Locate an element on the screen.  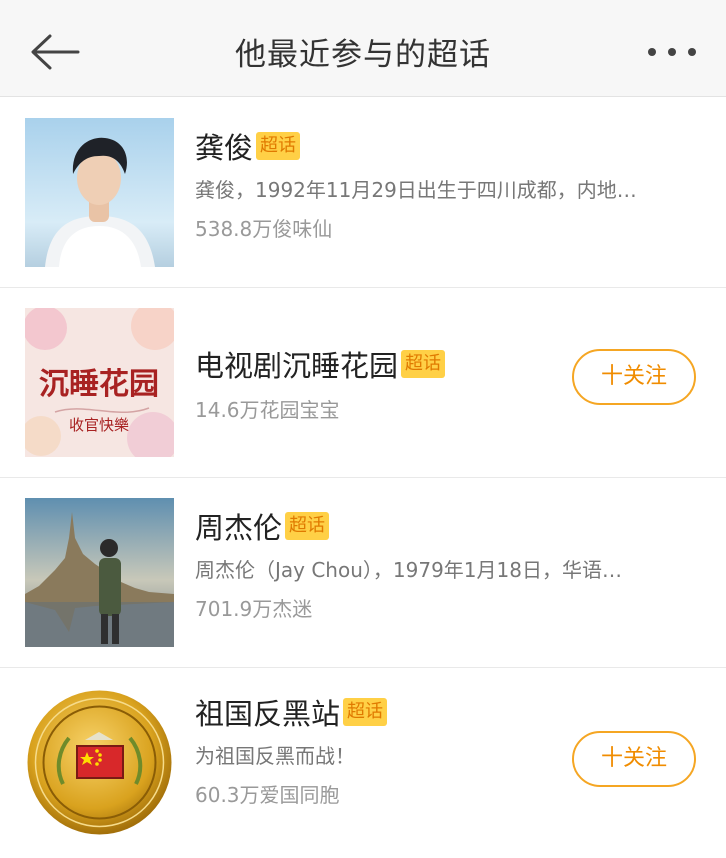
topic-name: 祖国反黑站 is located at coordinates (267, 712).